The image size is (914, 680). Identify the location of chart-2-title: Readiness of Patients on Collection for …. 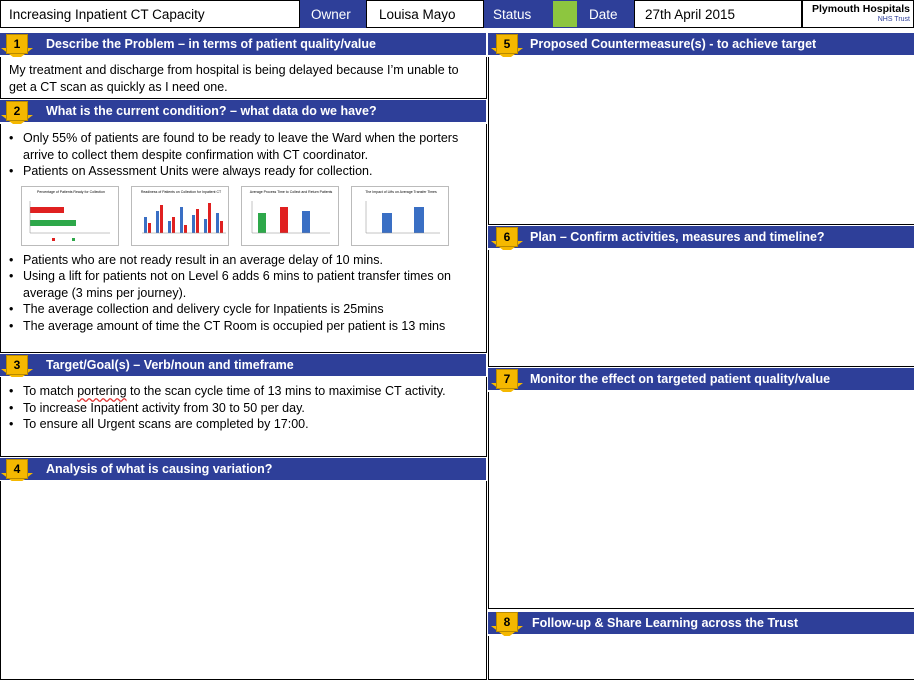
(181, 192).